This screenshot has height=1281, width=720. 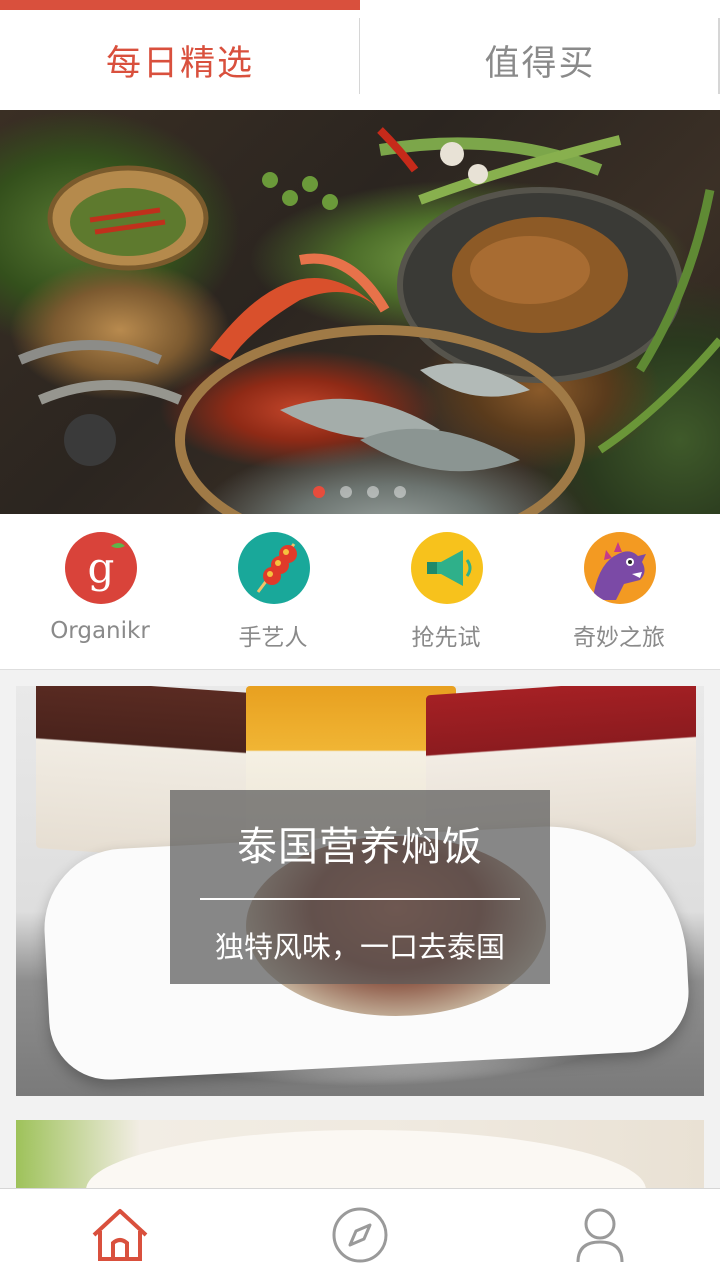 I want to click on compass-icon, so click(x=360, y=1235).